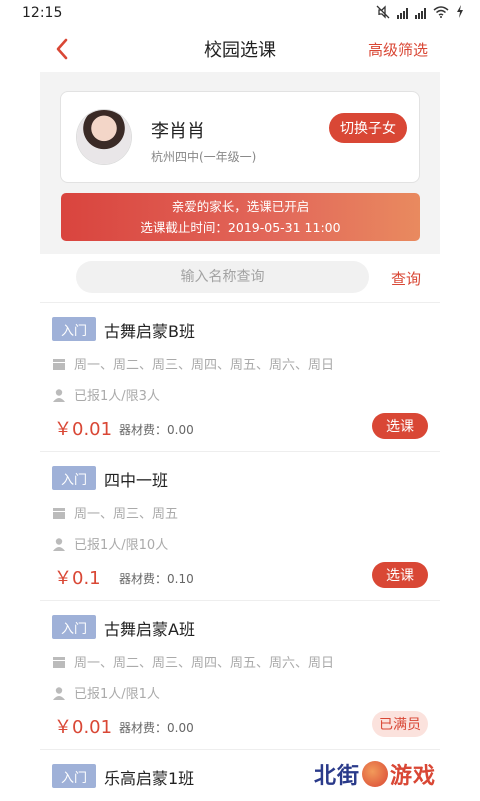 This screenshot has width=480, height=801. I want to click on chevron-left-icon, so click(62, 49).